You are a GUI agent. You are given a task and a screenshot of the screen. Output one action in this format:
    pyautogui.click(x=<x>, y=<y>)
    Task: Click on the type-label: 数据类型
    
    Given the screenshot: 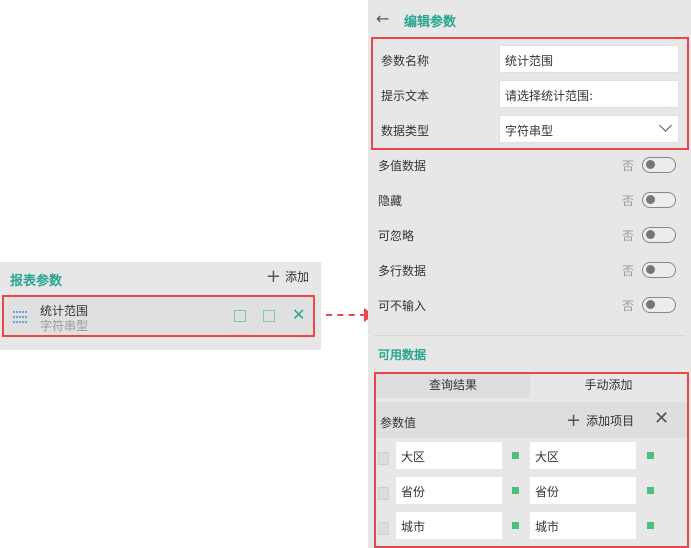 What is the action you would take?
    pyautogui.click(x=405, y=131)
    